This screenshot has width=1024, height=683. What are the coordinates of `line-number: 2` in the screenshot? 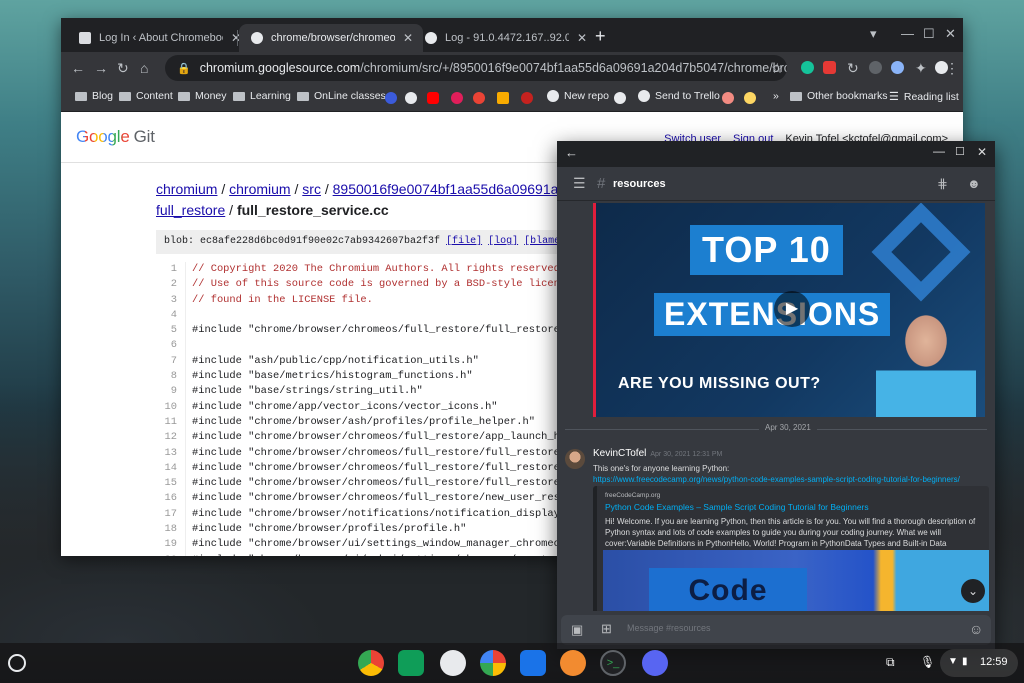 It's located at (171, 285).